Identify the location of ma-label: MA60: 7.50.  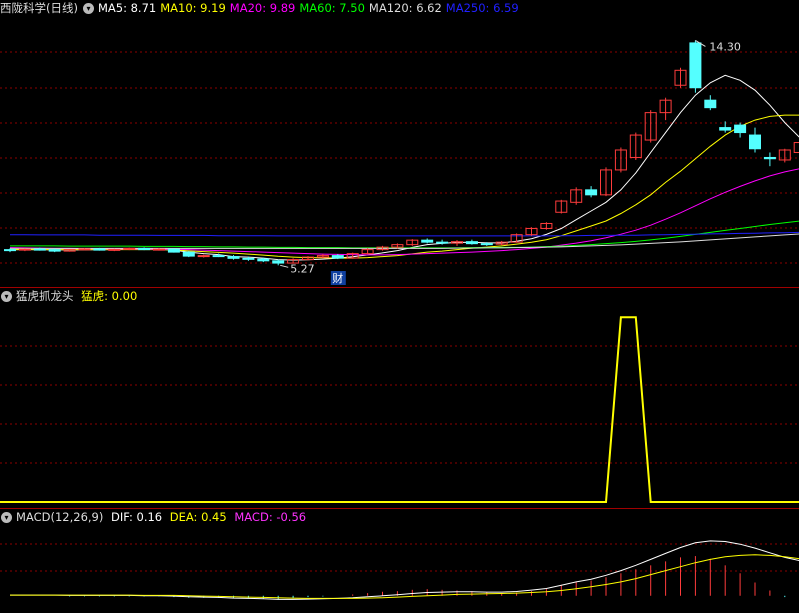
(332, 8).